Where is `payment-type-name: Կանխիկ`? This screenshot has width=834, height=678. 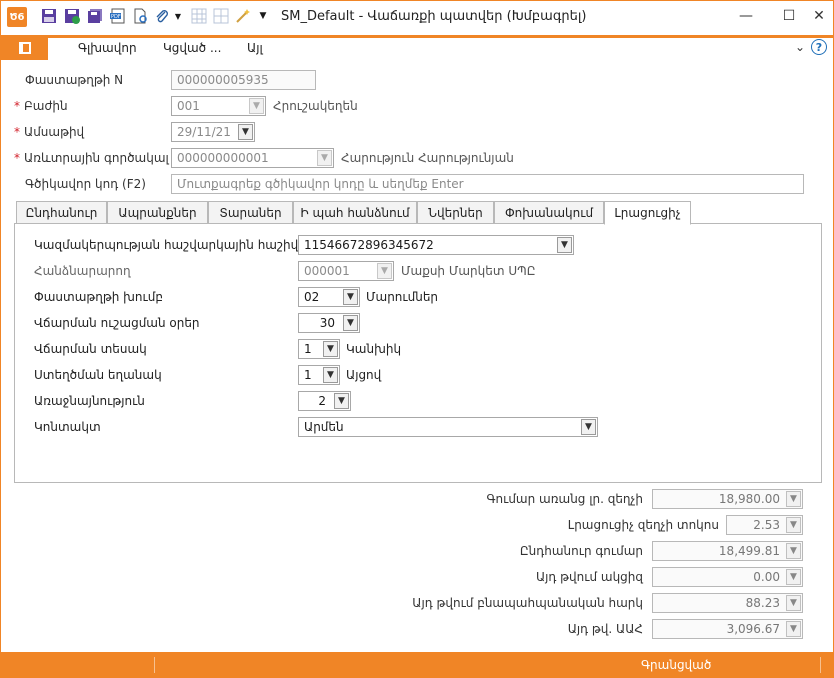
payment-type-name: Կանխիկ is located at coordinates (374, 349).